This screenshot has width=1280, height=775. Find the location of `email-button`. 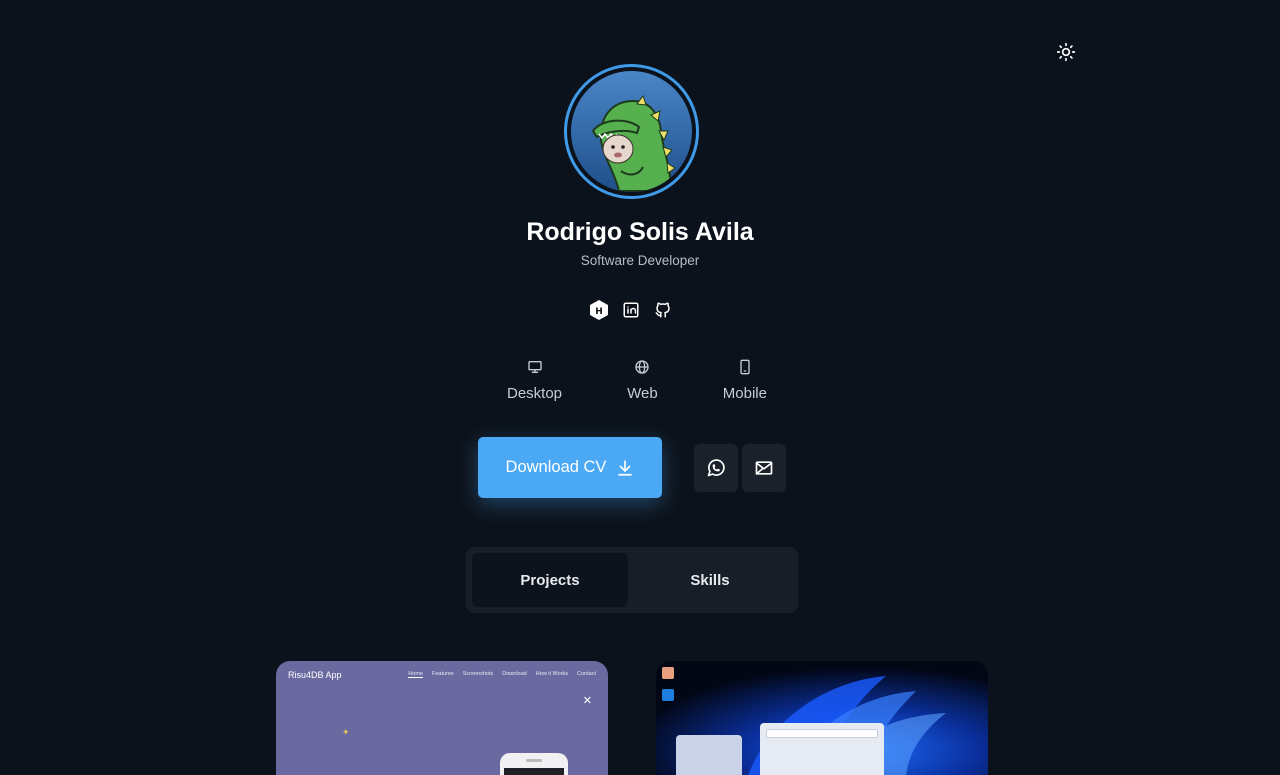

email-button is located at coordinates (764, 468).